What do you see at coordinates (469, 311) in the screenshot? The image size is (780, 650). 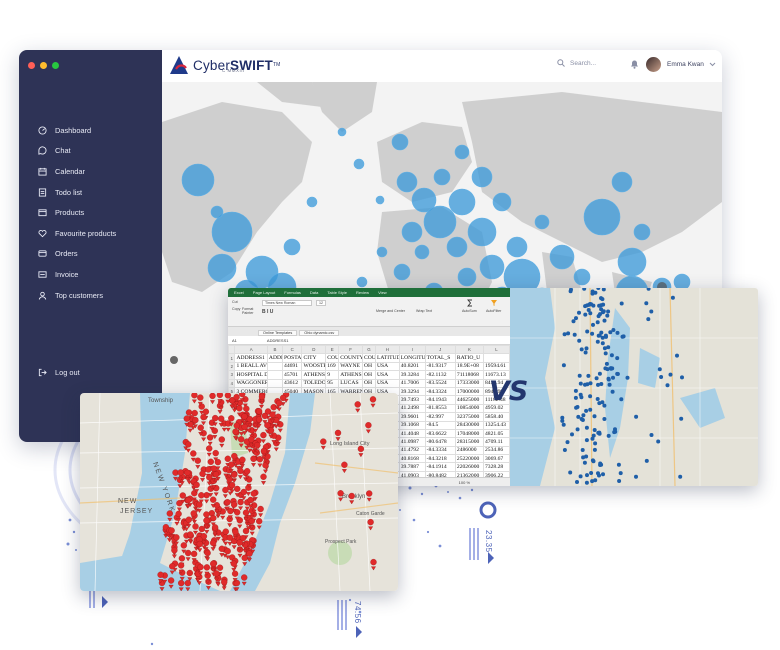 I see `autosum-button: AutoSum` at bounding box center [469, 311].